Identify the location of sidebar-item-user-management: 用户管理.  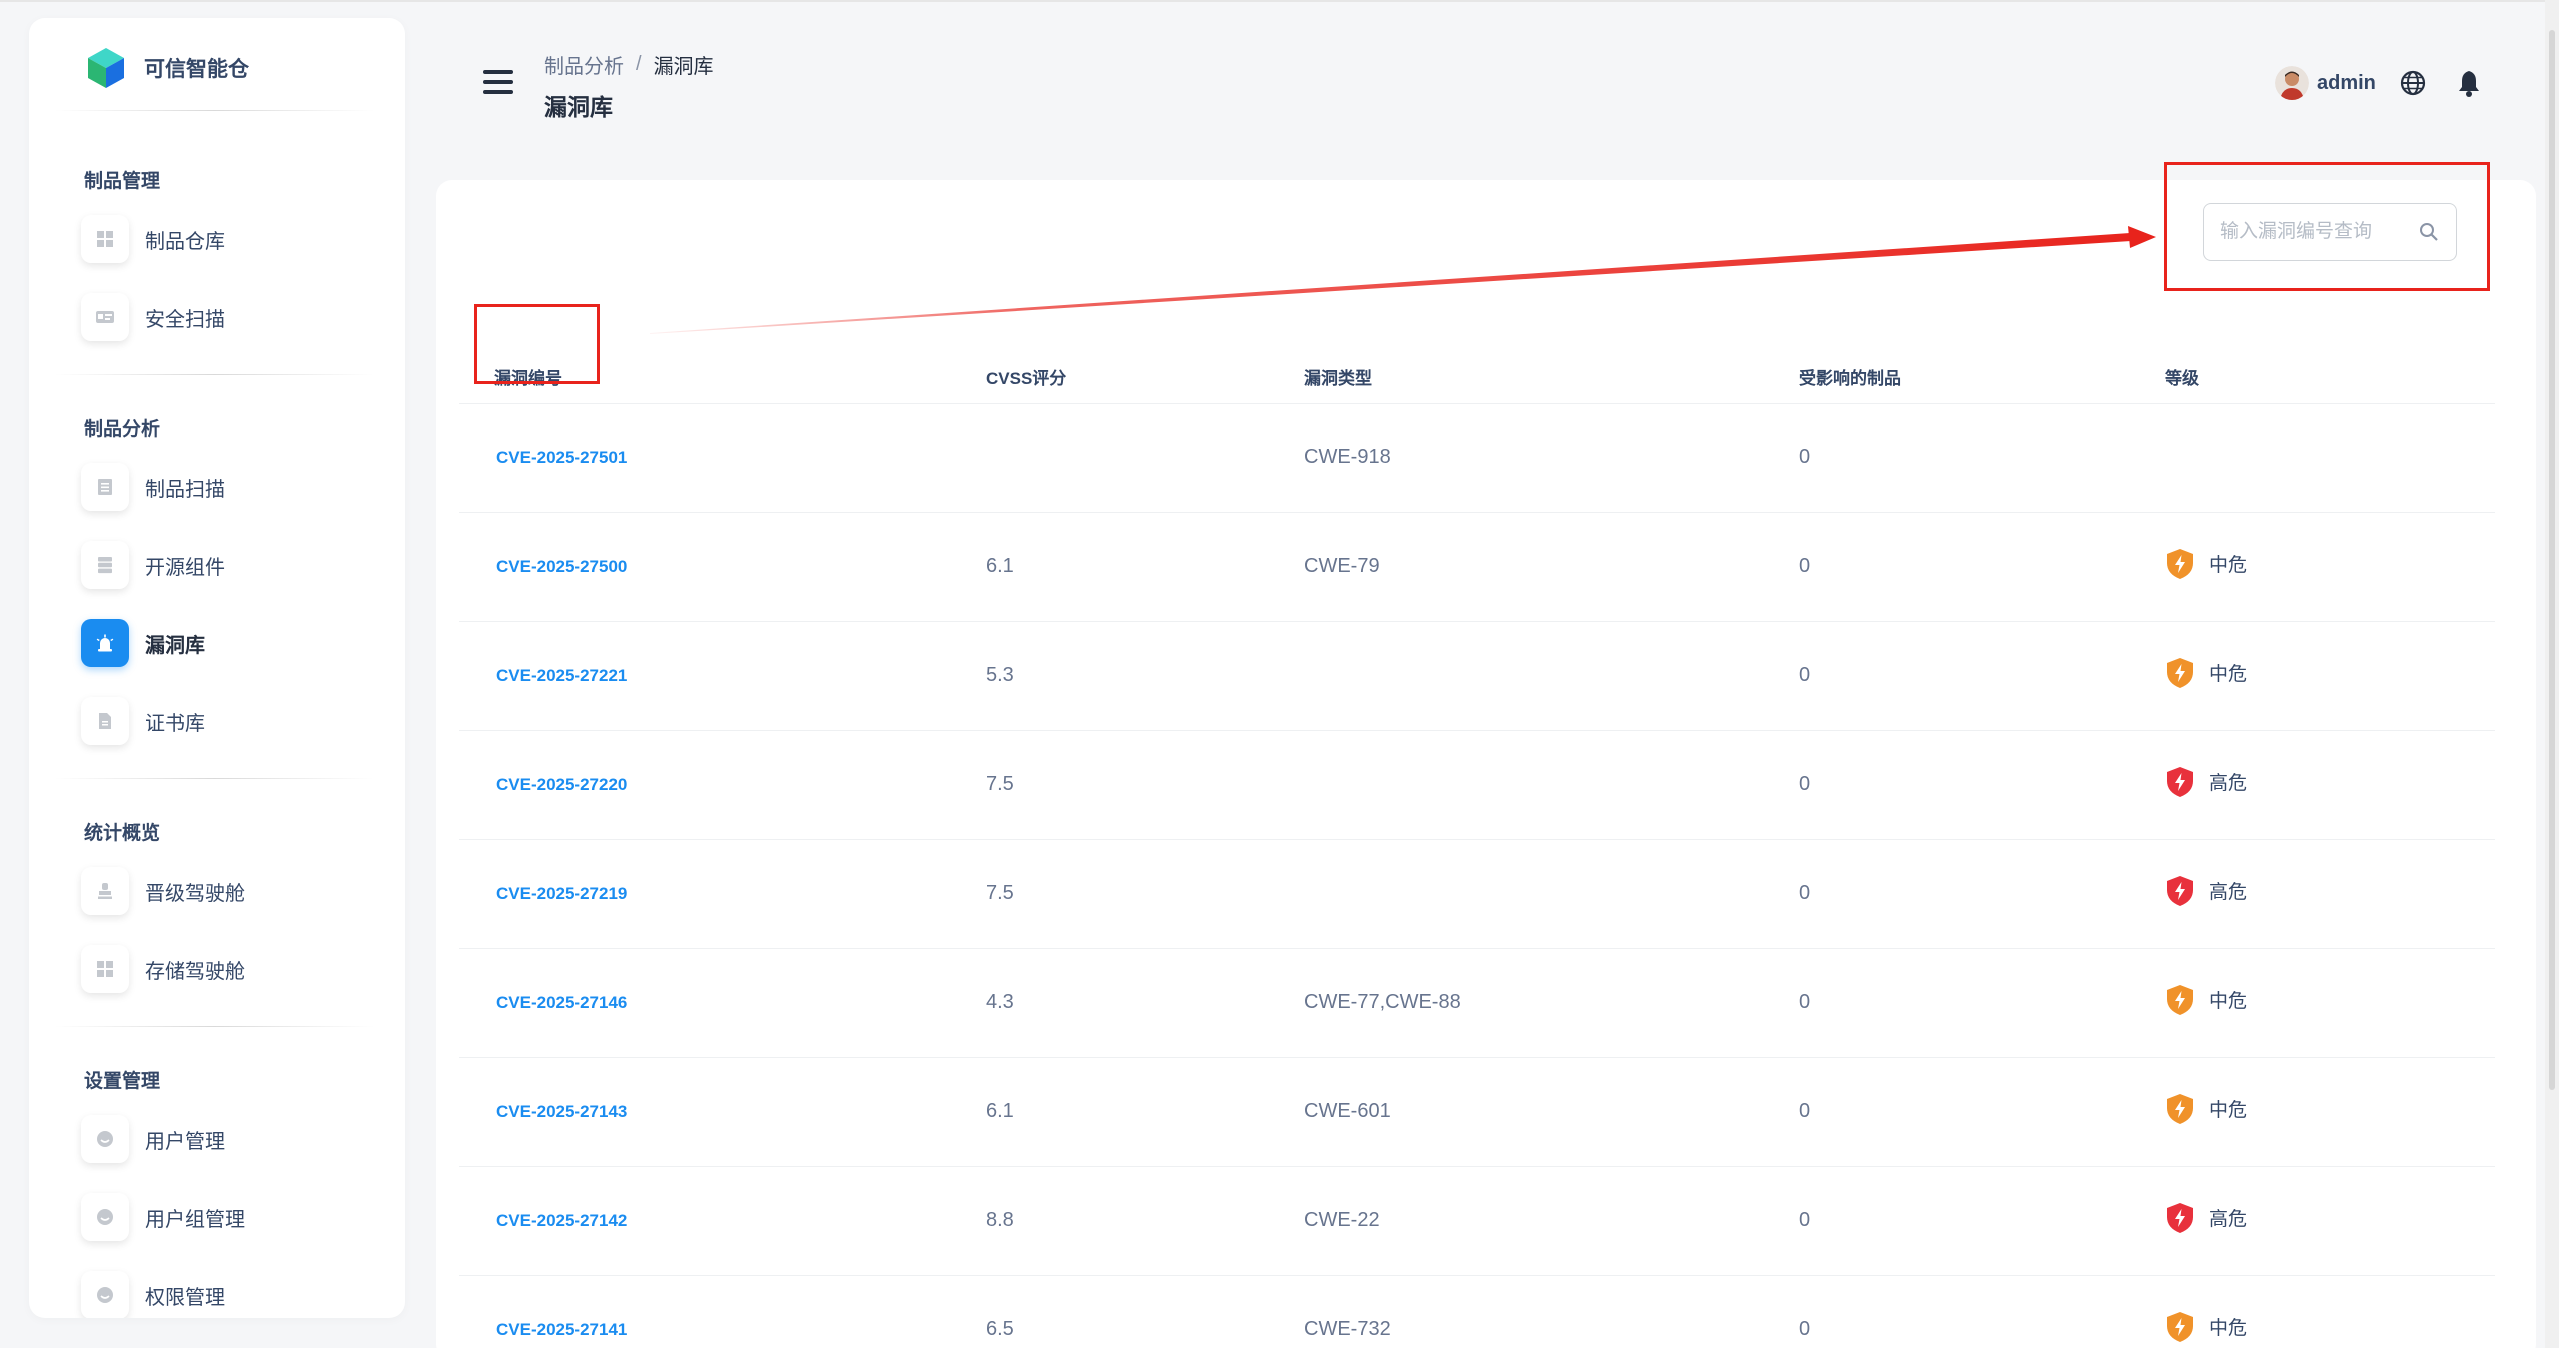
(231, 1139).